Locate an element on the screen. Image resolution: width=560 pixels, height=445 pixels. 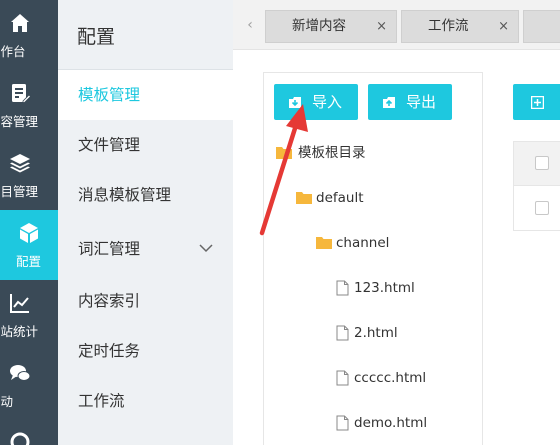
export-button: 导出 is located at coordinates (410, 102).